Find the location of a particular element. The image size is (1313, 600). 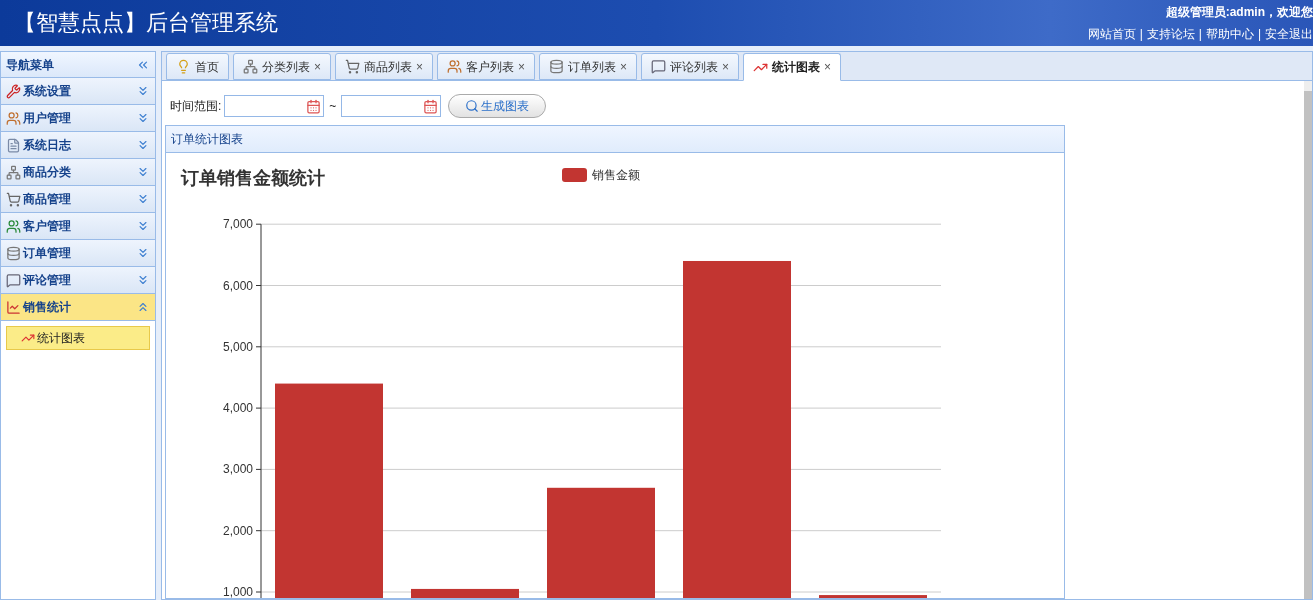

menu-header: 商品分类 is located at coordinates (78, 172).